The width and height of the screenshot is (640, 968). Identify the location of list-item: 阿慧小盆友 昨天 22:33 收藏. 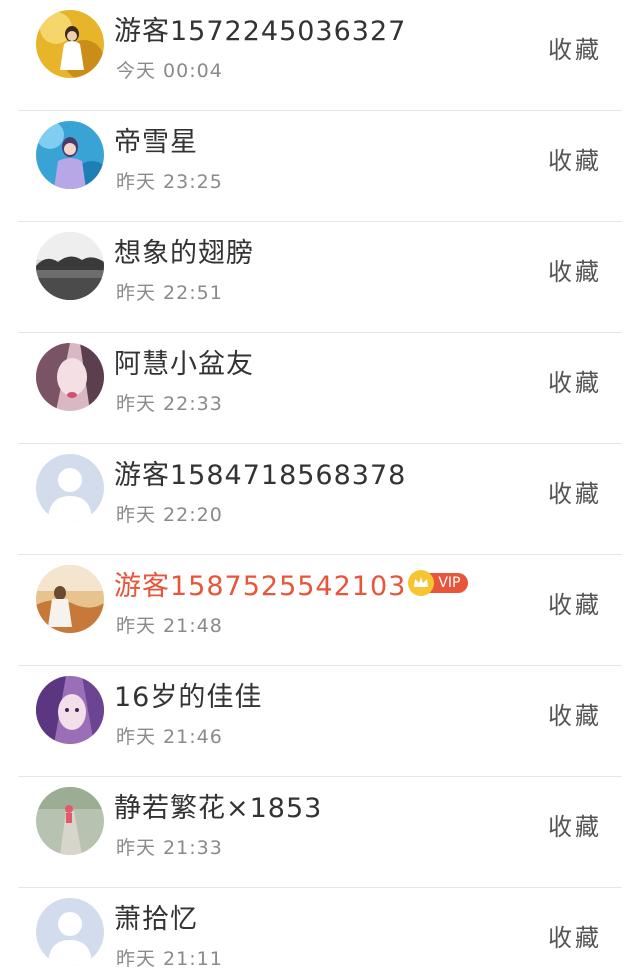
(320, 388).